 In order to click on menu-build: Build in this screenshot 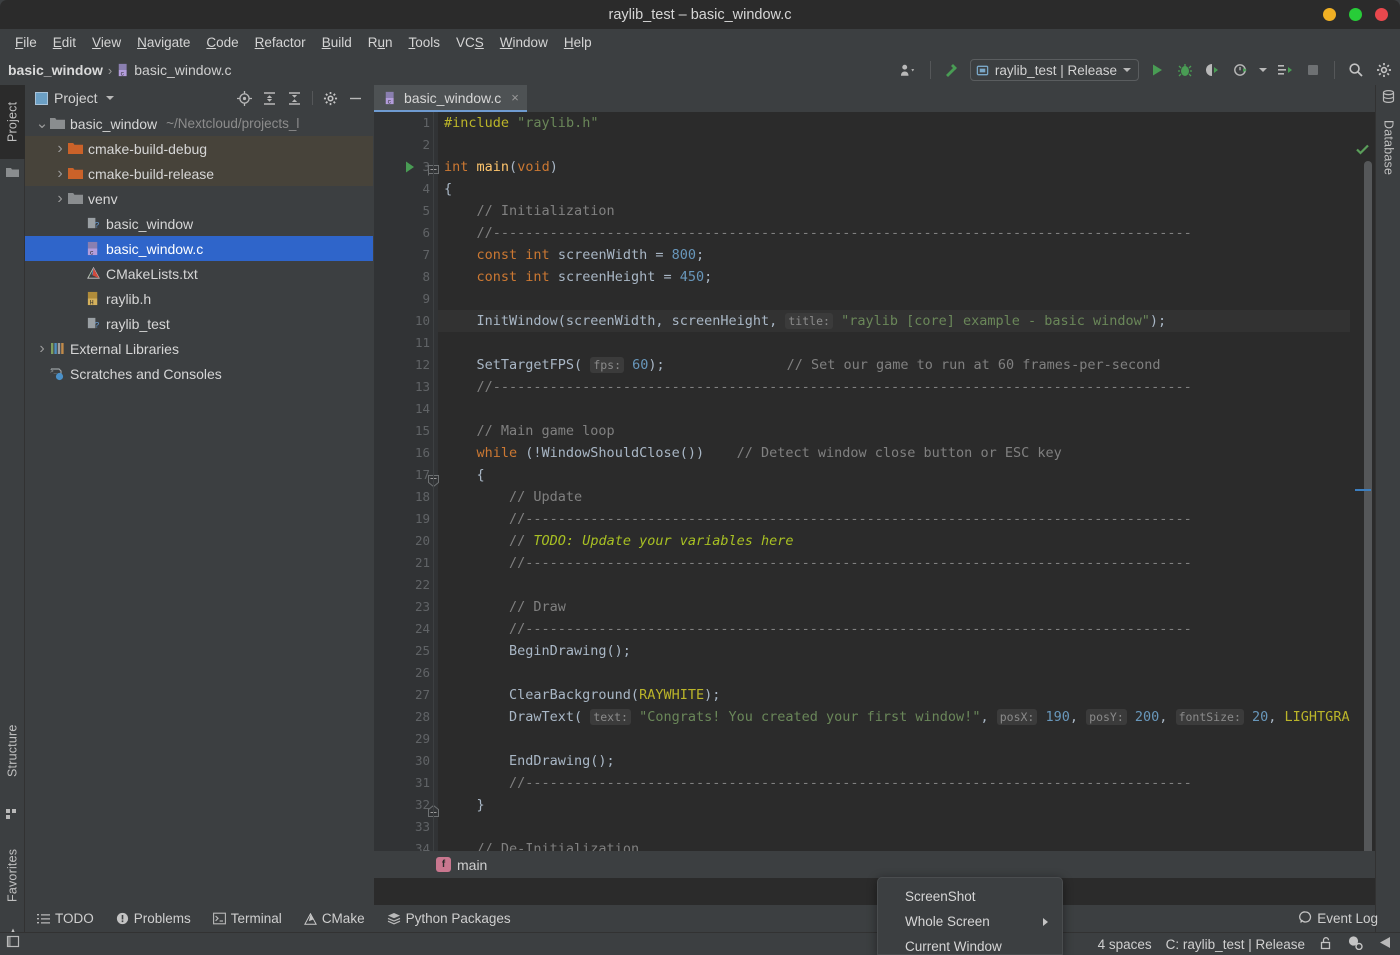, I will do `click(337, 42)`.